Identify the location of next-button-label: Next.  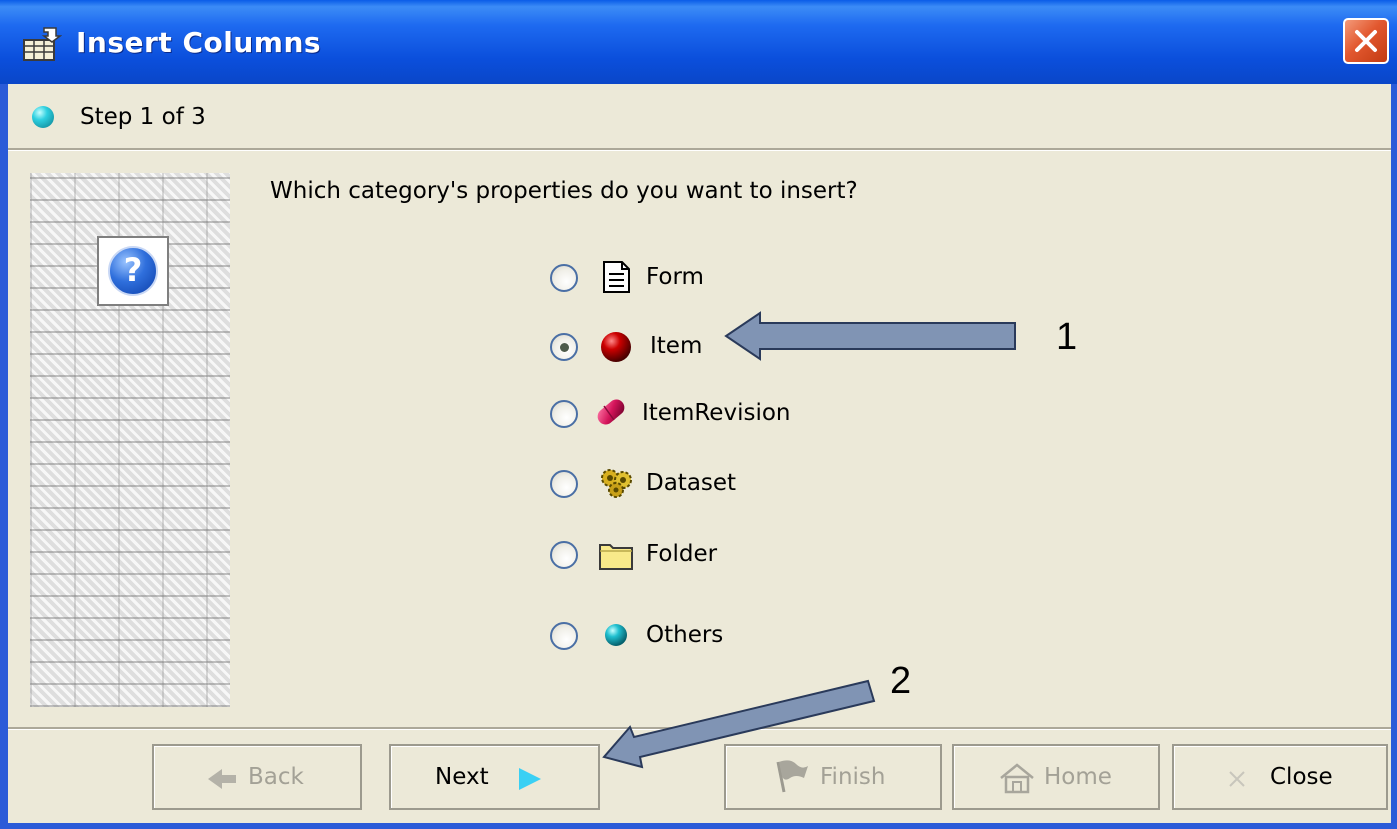
(462, 777).